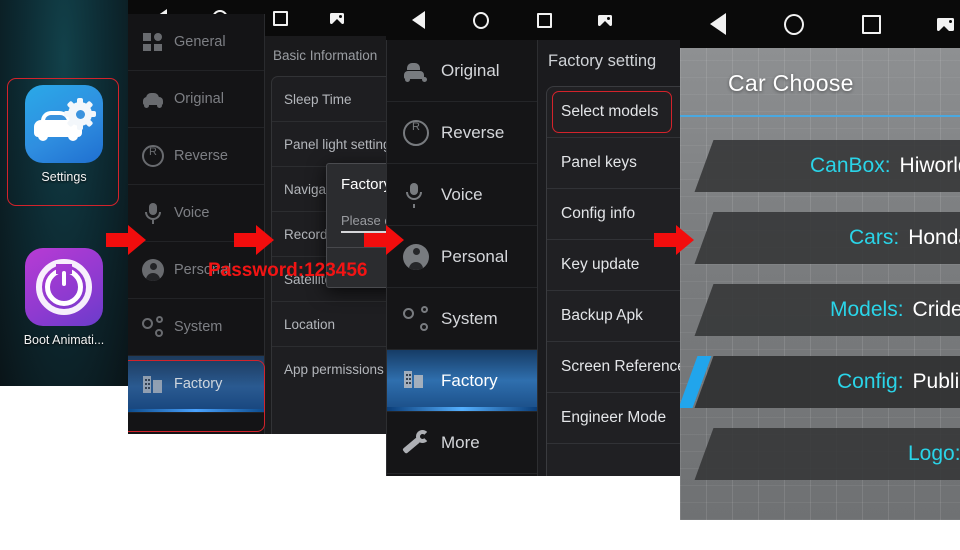 The image size is (960, 550). I want to click on sidebar-item-label: More, so click(460, 442).